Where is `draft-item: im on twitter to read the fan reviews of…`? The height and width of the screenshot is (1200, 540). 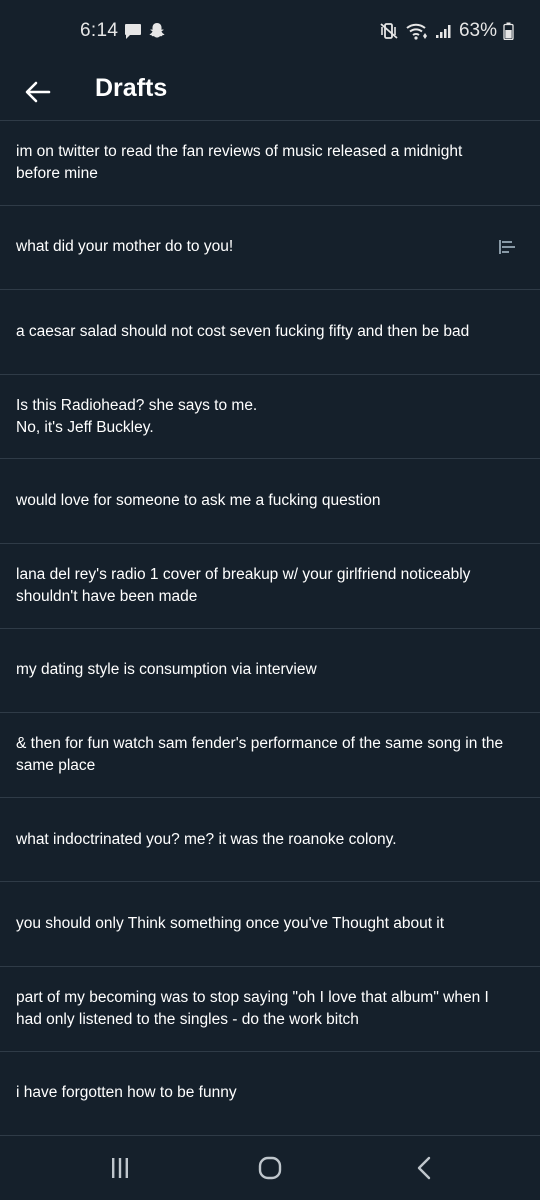
draft-item: im on twitter to read the fan reviews of… is located at coordinates (270, 162).